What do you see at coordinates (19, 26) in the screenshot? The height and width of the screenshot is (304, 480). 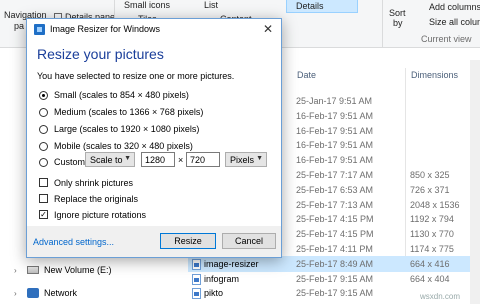 I see `navigation-pane-button-label-2: pa` at bounding box center [19, 26].